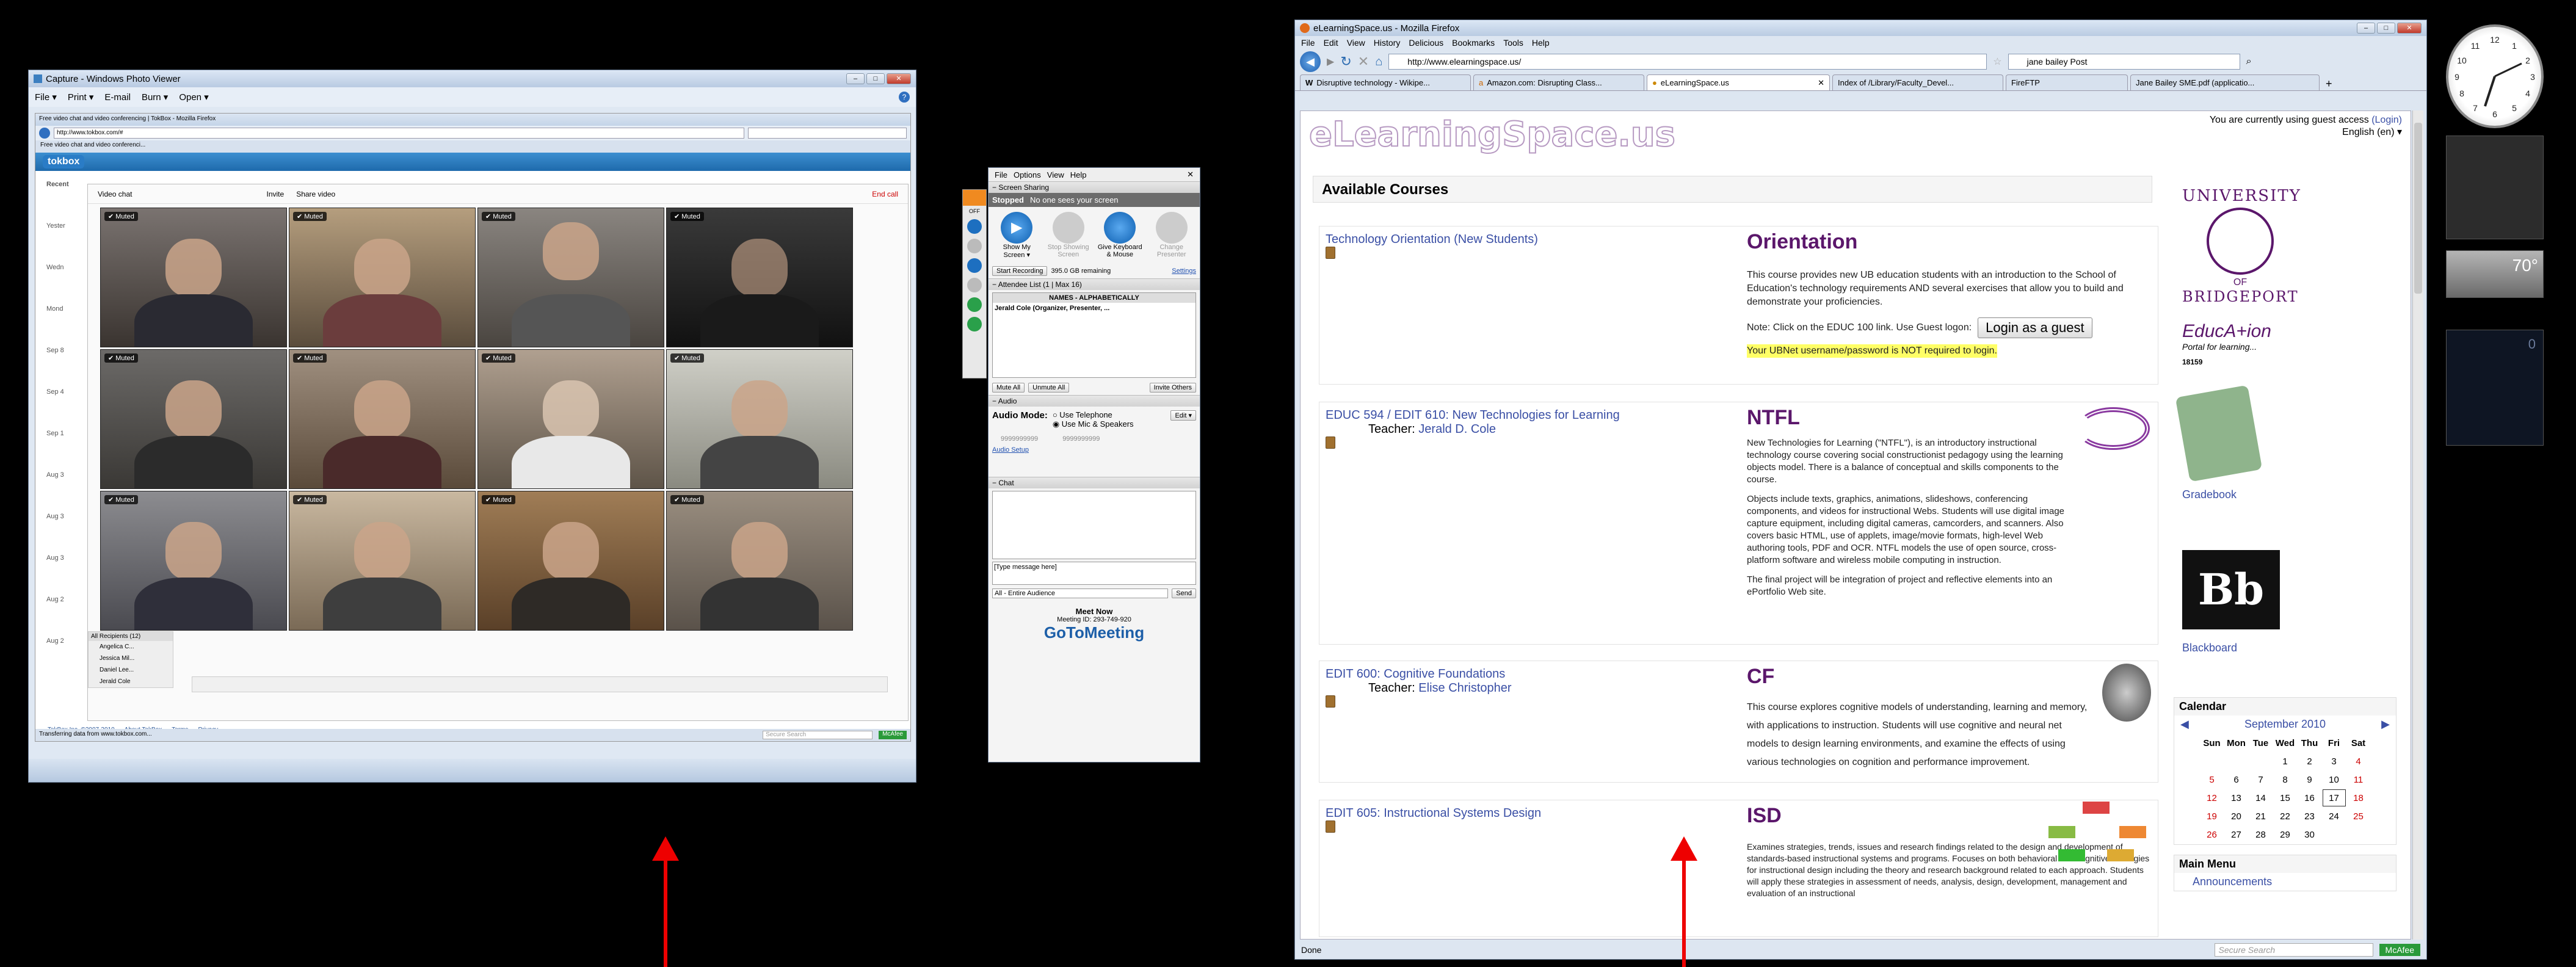 Image resolution: width=2576 pixels, height=967 pixels. Describe the element at coordinates (1426, 43) in the screenshot. I see `menu-delicious: Delicious` at that location.